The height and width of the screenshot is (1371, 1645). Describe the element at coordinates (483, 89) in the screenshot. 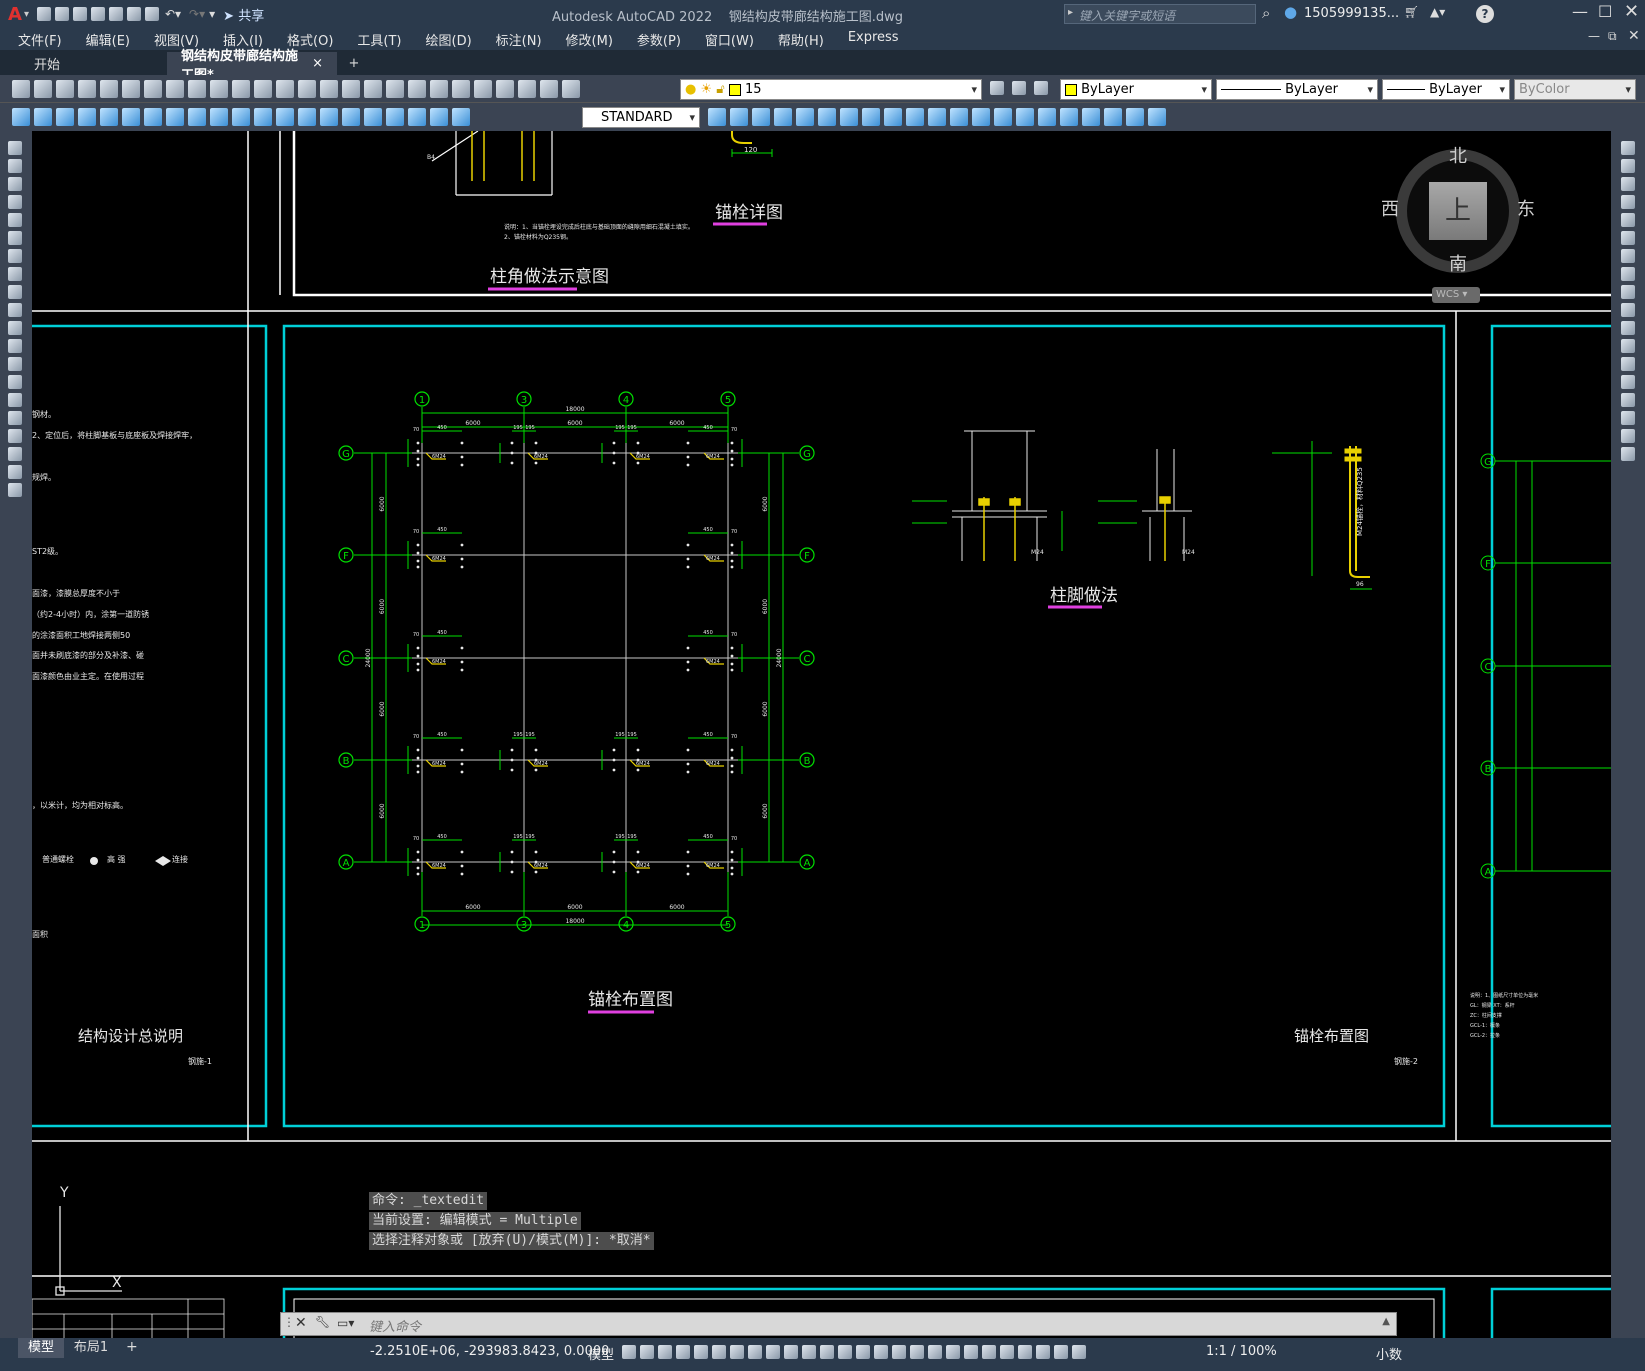

I see `sheet-set-icon` at that location.